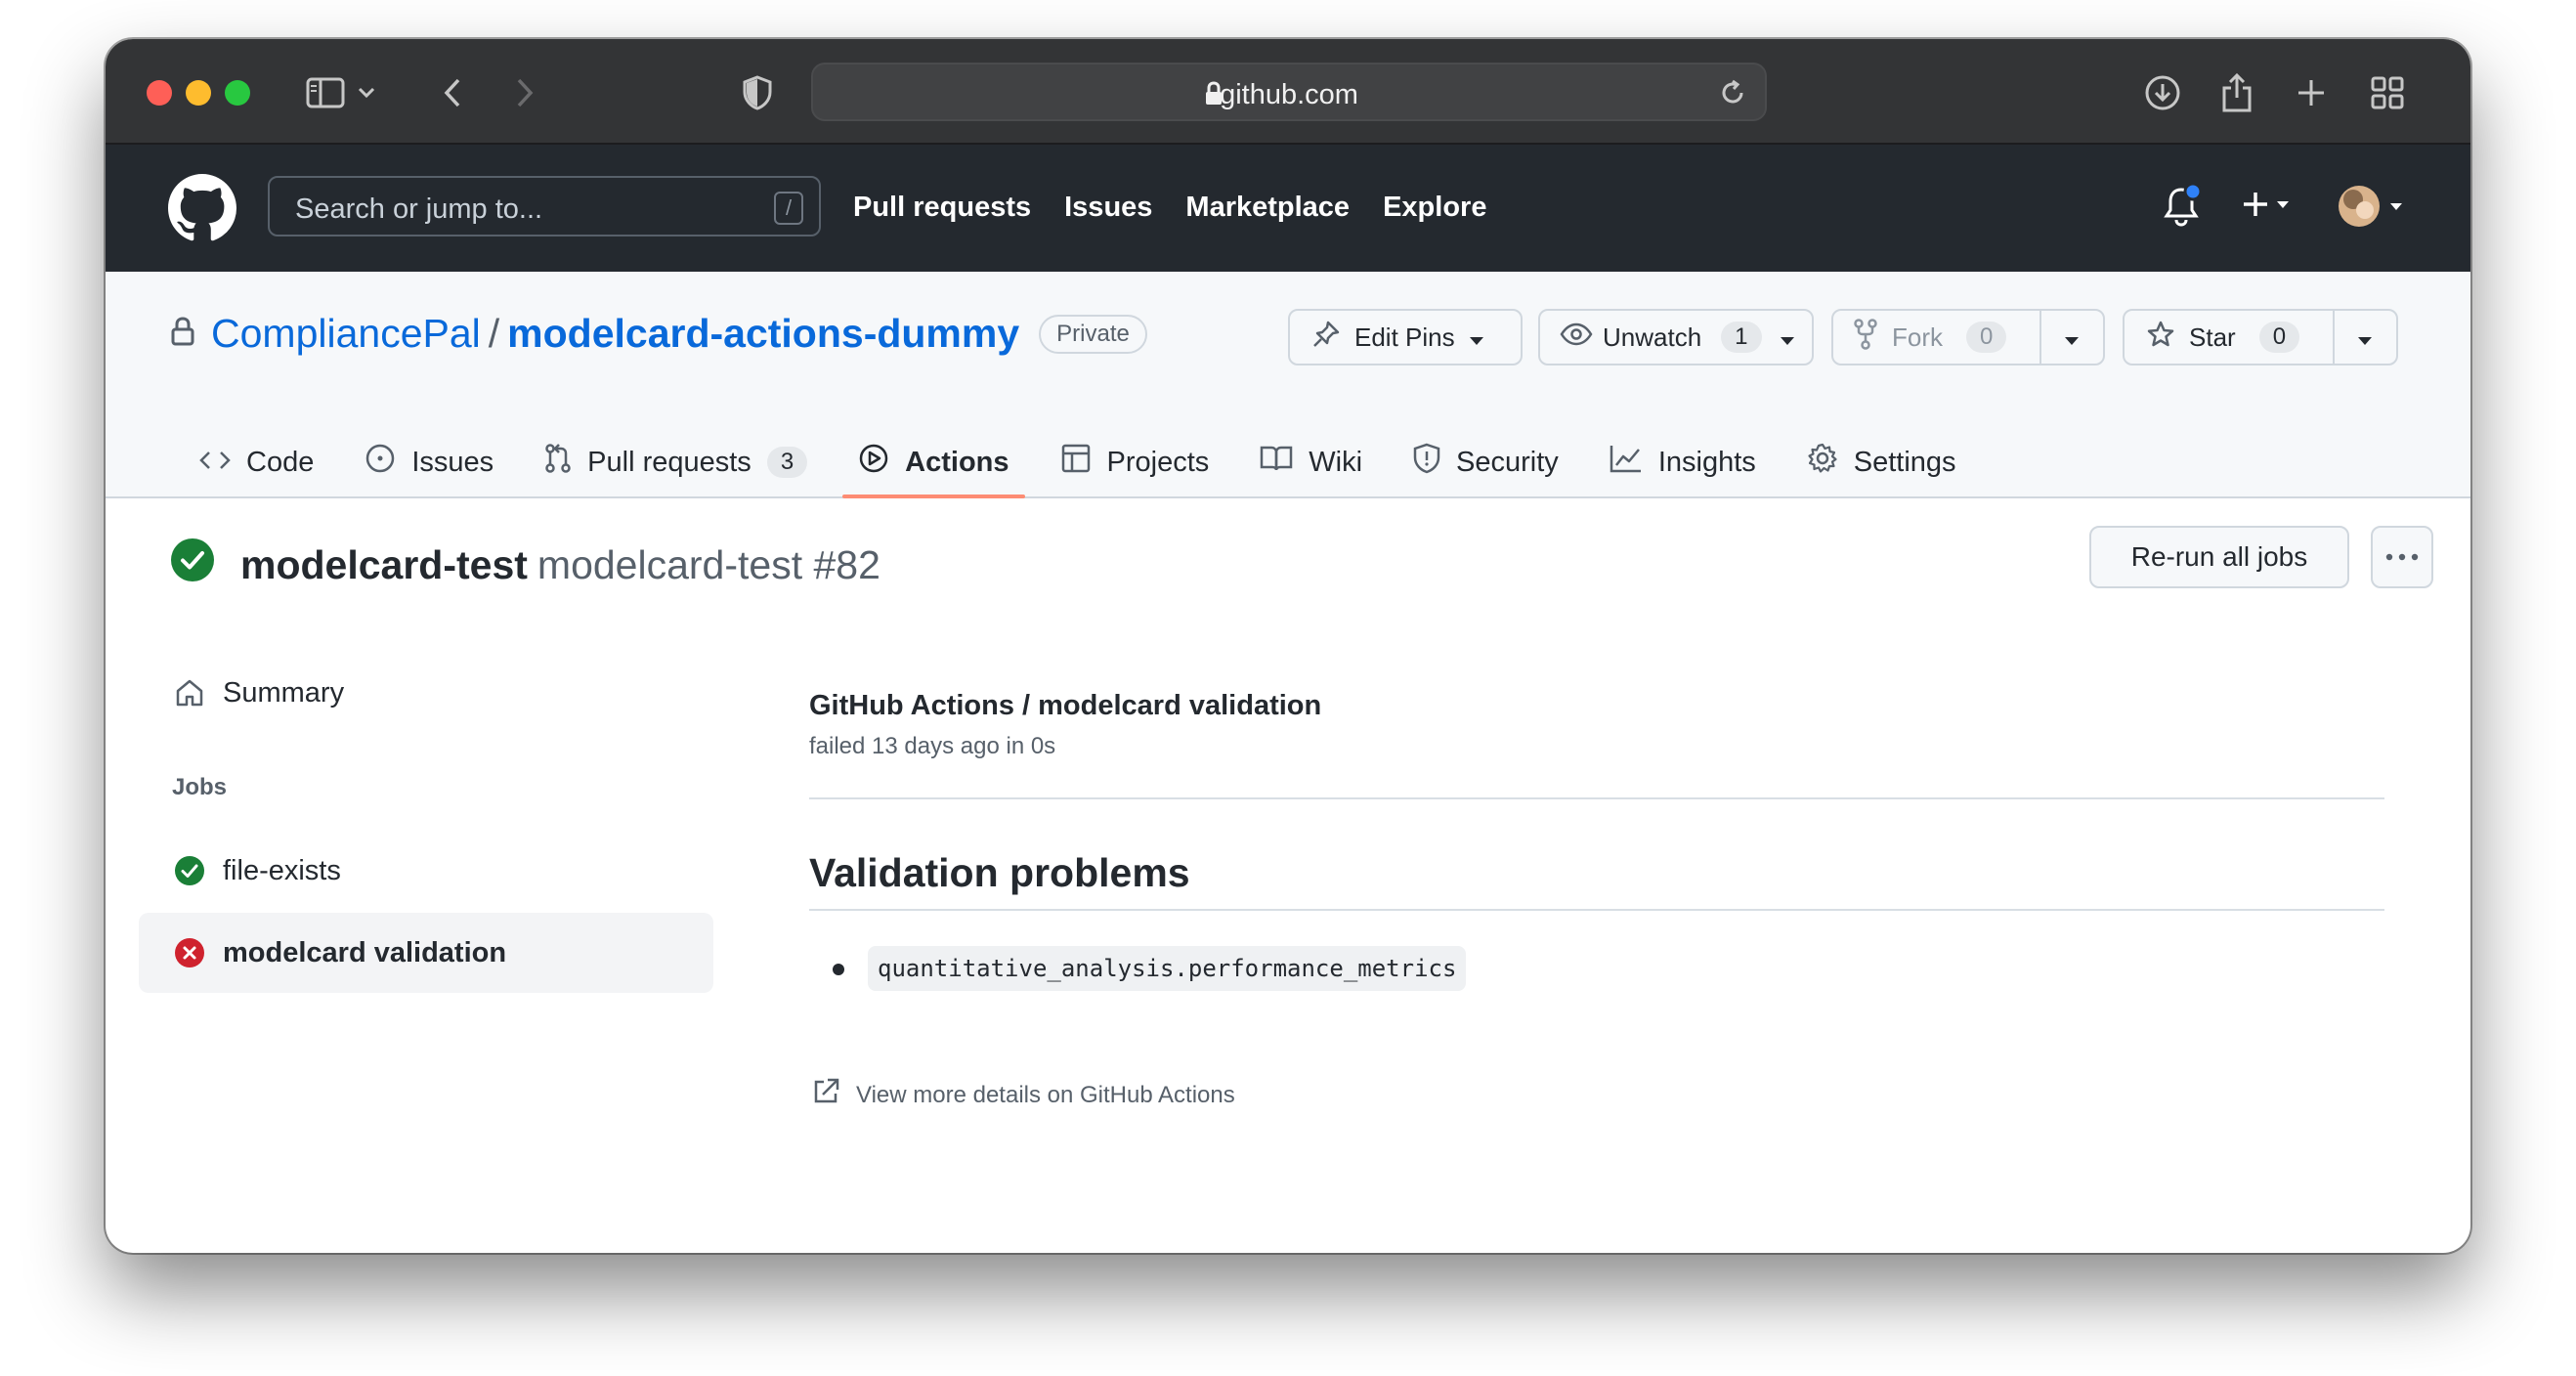 This screenshot has height=1376, width=2576. Describe the element at coordinates (1987, 338) in the screenshot. I see `fork-count: 0` at that location.